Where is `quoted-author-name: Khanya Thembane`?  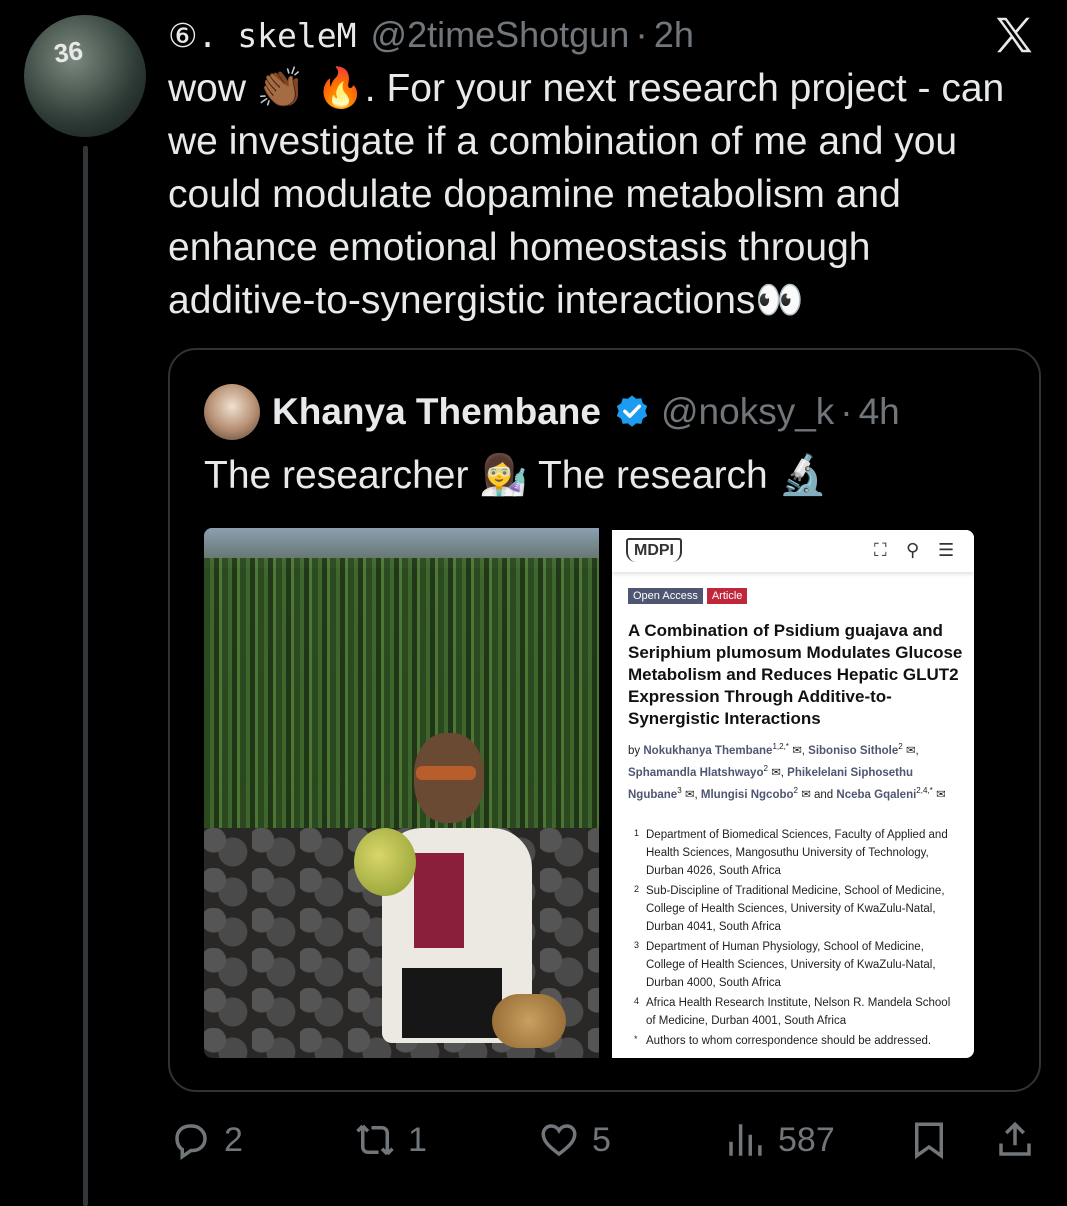
quoted-author-name: Khanya Thembane is located at coordinates (436, 412).